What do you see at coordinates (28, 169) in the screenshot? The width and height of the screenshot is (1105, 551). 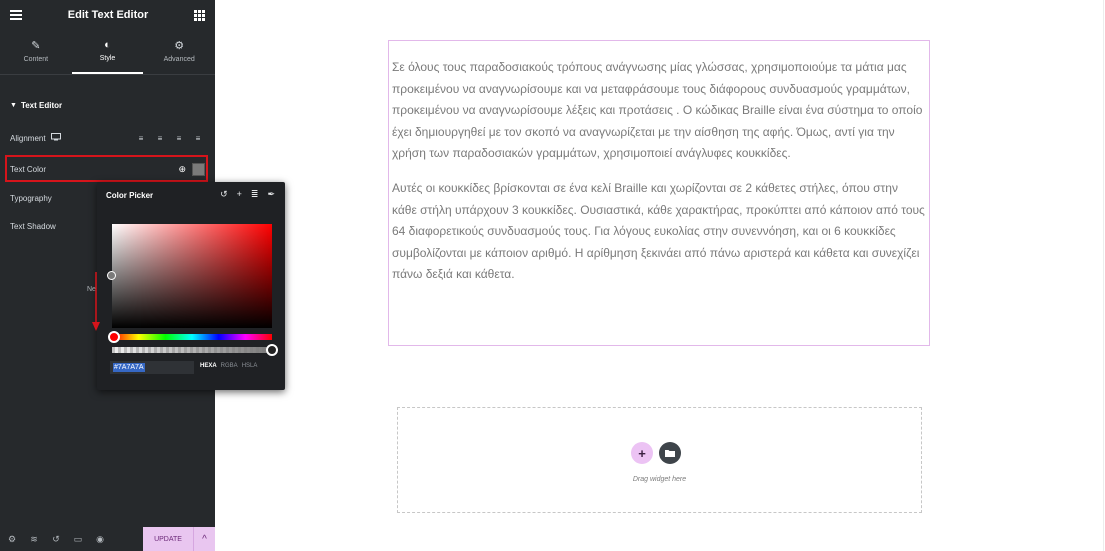 I see `text-color-label: Text Color` at bounding box center [28, 169].